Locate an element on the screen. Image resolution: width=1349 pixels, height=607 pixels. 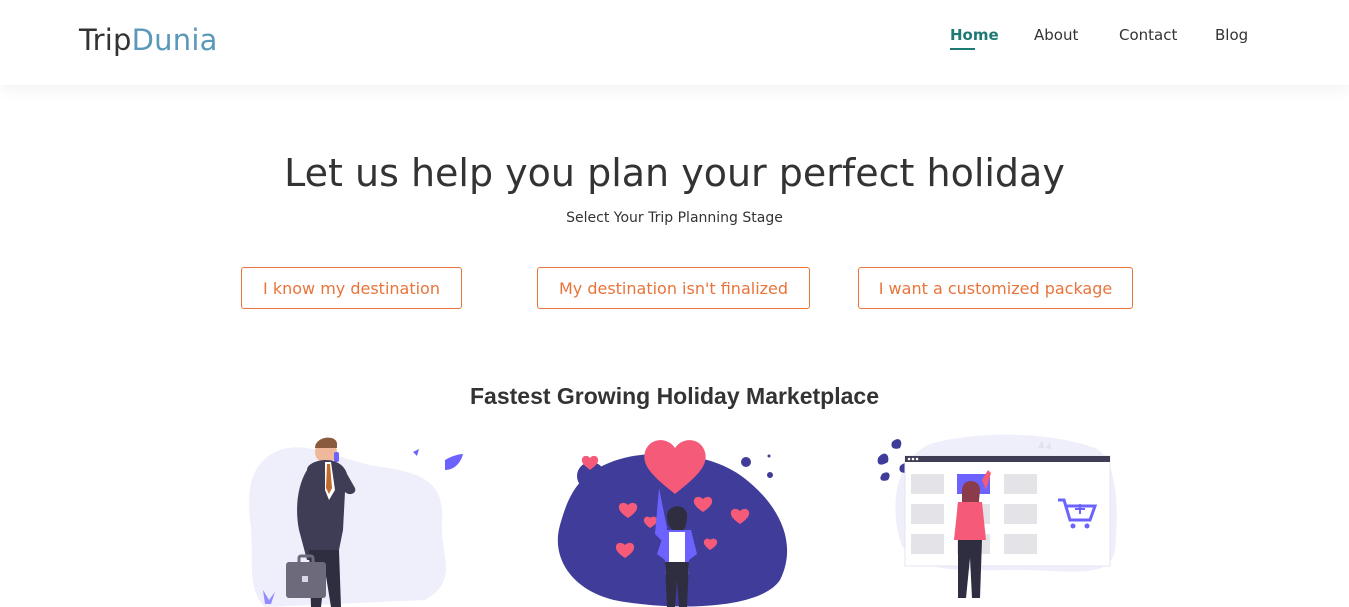
blob-background is located at coordinates (347, 527).